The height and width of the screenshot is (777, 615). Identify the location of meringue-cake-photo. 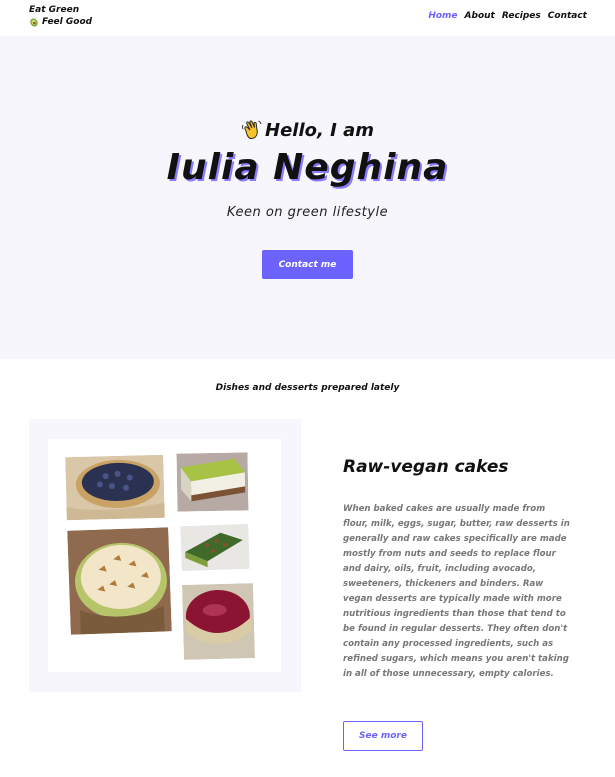
(119, 581).